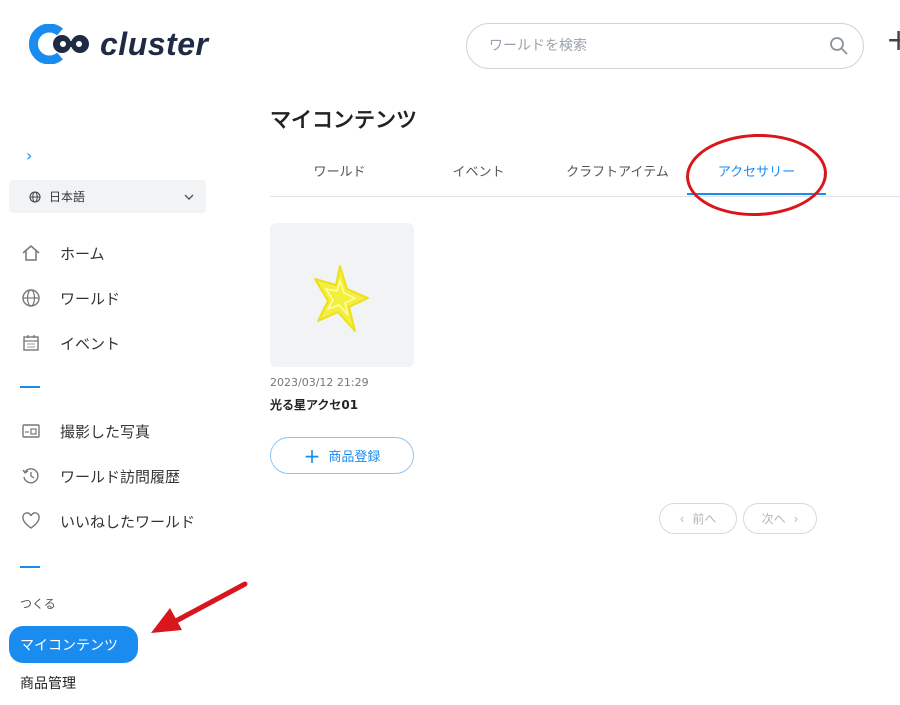  Describe the element at coordinates (31, 253) in the screenshot. I see `home-icon` at that location.